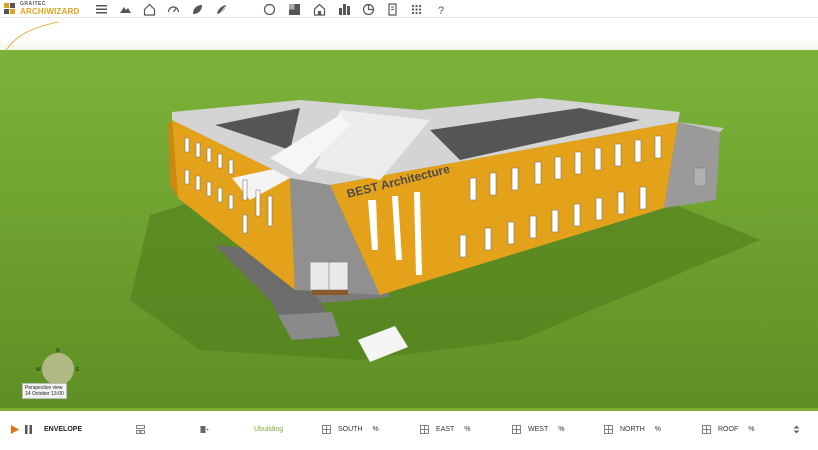 Image resolution: width=818 pixels, height=450 pixels. Describe the element at coordinates (63, 429) in the screenshot. I see `envelope-label: ENVELOPE` at that location.